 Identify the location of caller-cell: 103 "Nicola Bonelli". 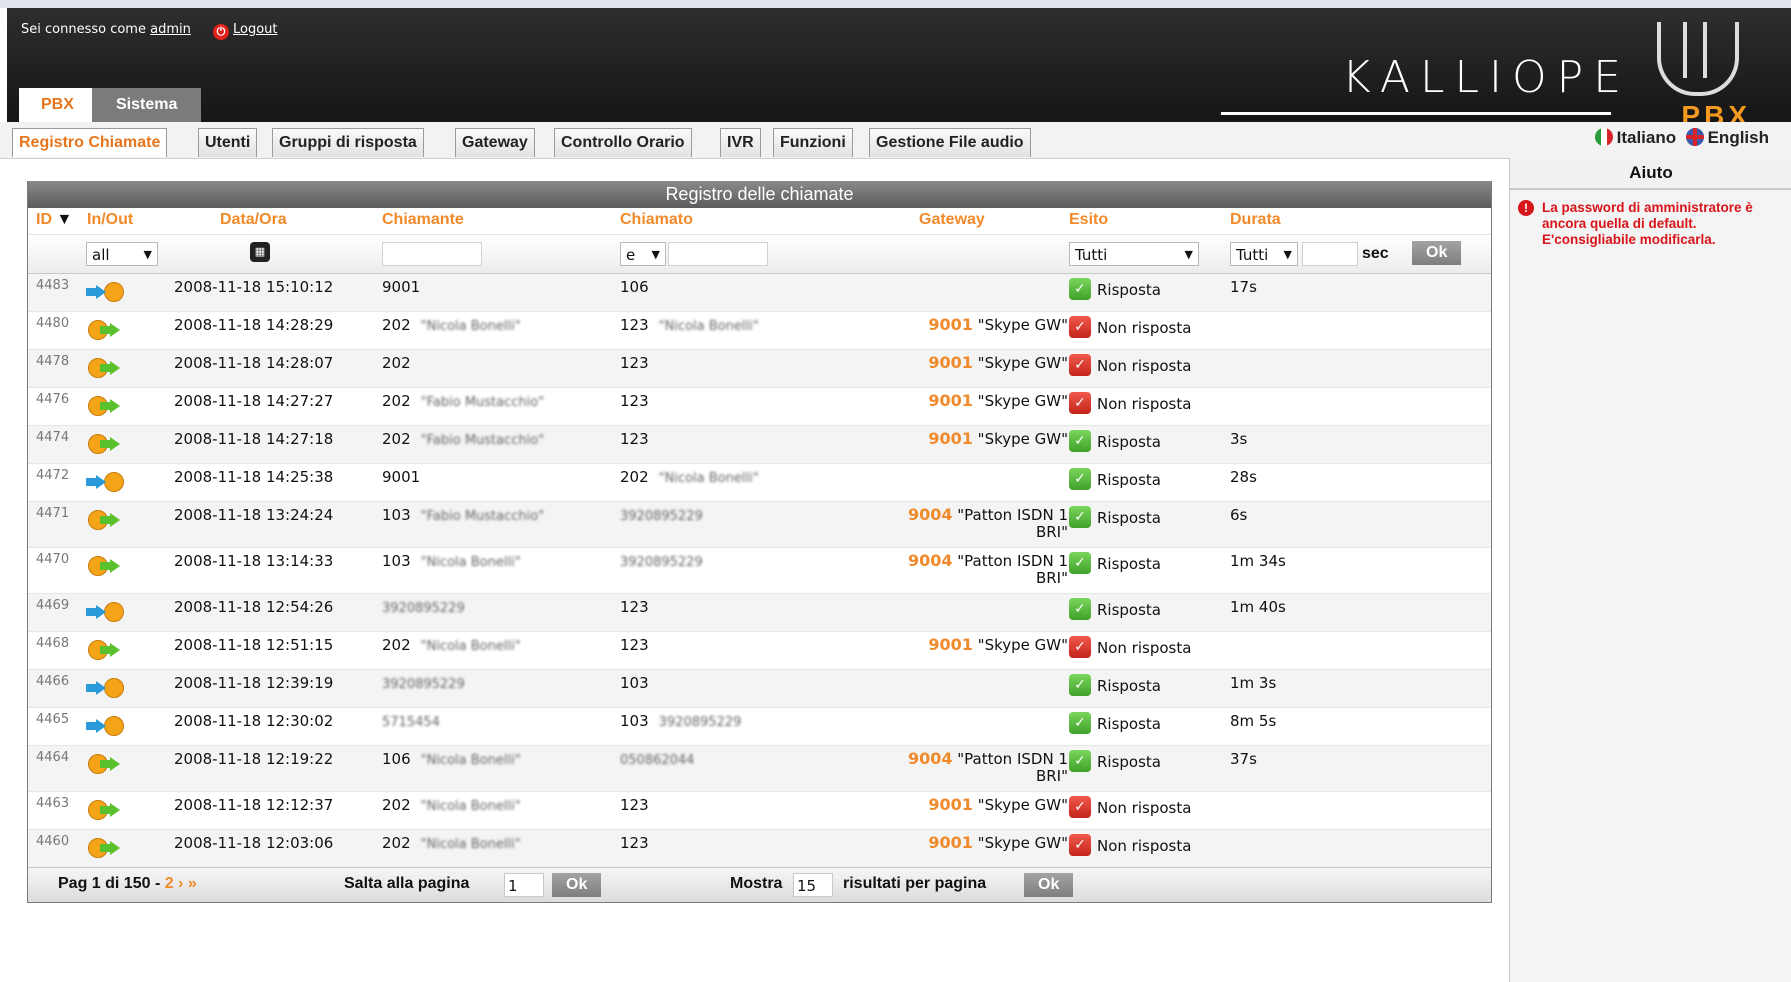
(451, 561).